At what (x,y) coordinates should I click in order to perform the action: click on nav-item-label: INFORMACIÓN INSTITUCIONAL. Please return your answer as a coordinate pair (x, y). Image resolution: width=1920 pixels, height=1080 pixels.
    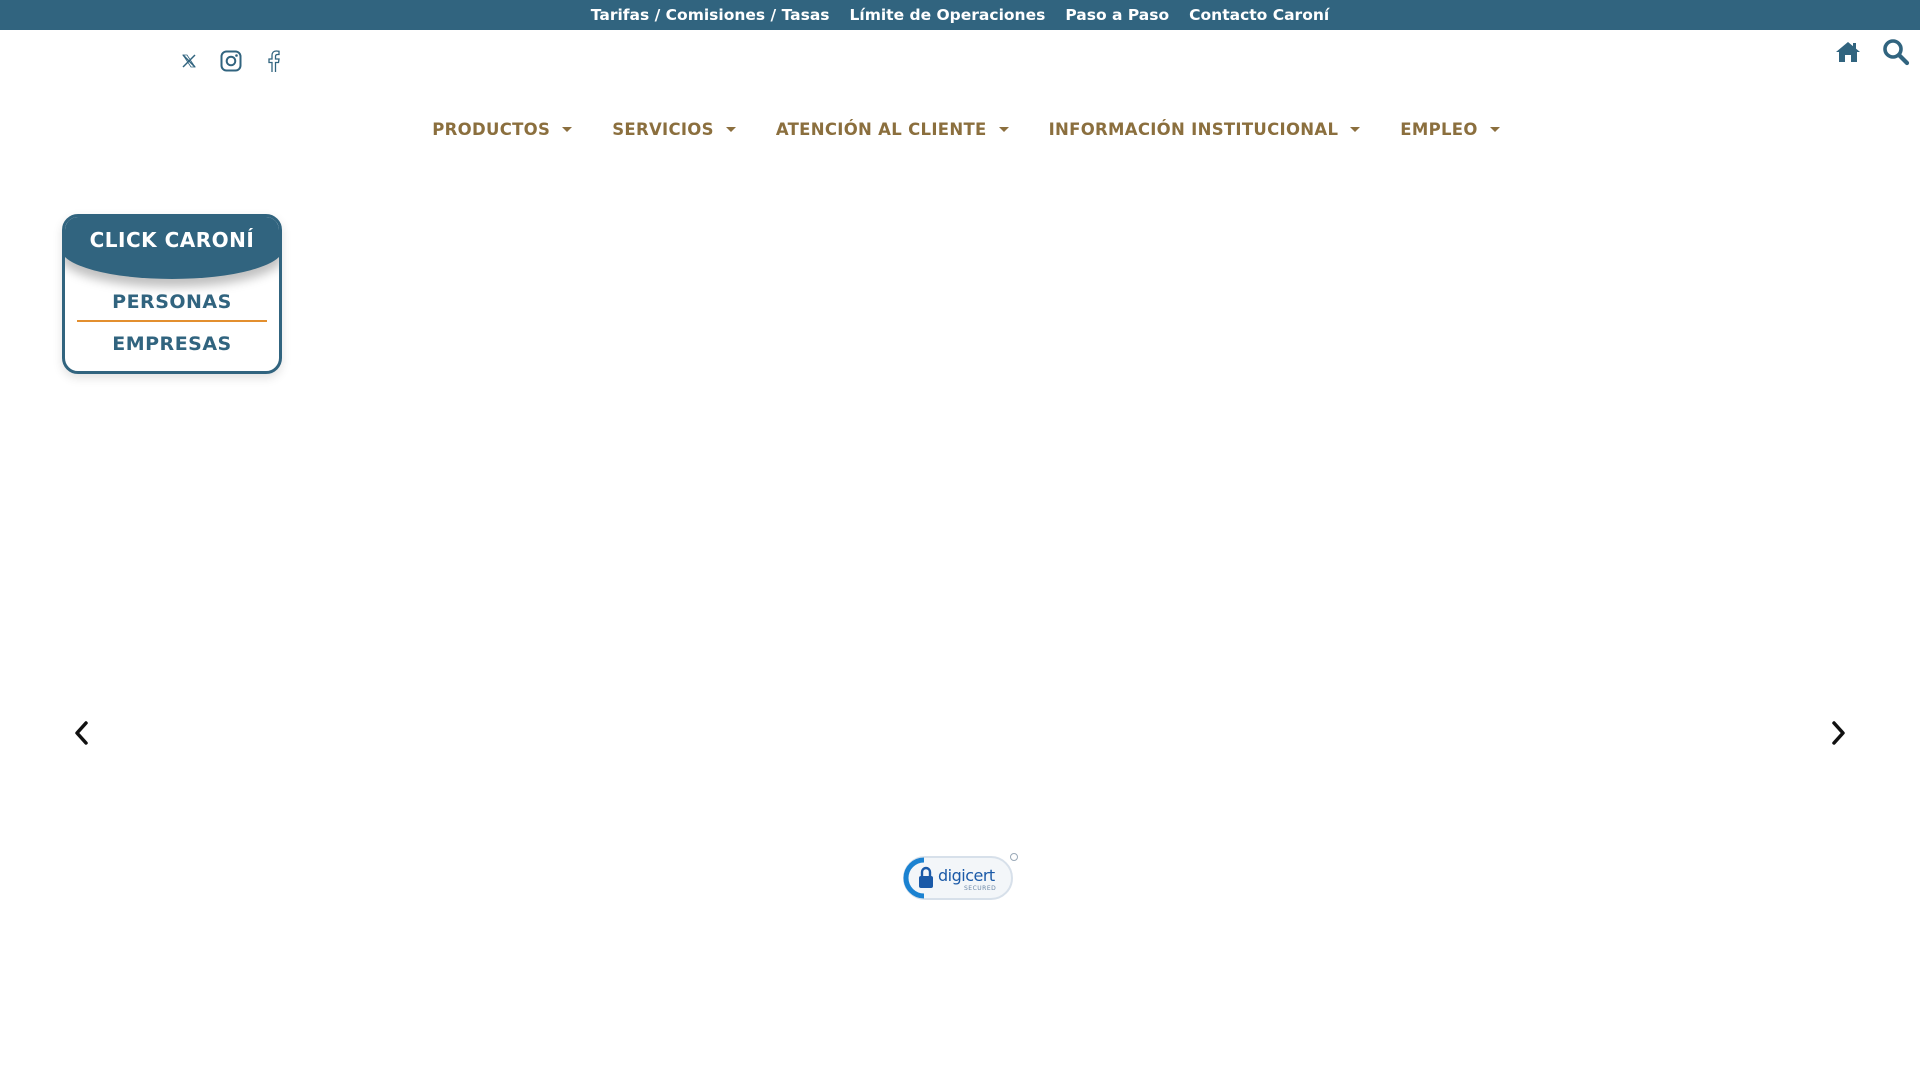
    Looking at the image, I should click on (1193, 129).